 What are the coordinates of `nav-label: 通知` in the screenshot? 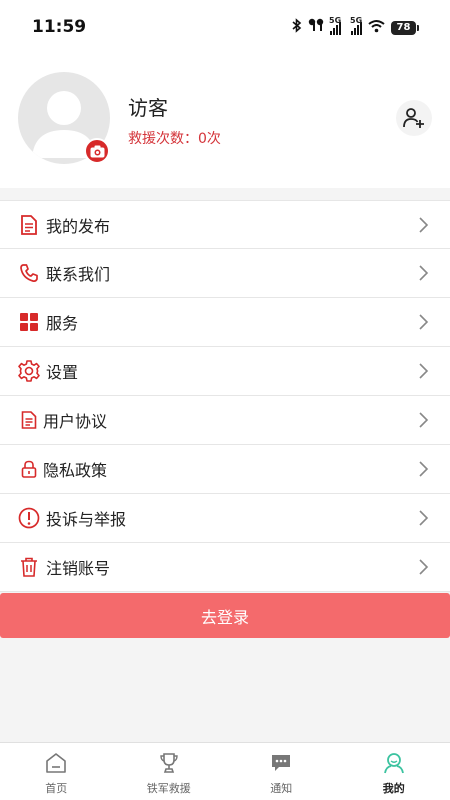 It's located at (281, 788).